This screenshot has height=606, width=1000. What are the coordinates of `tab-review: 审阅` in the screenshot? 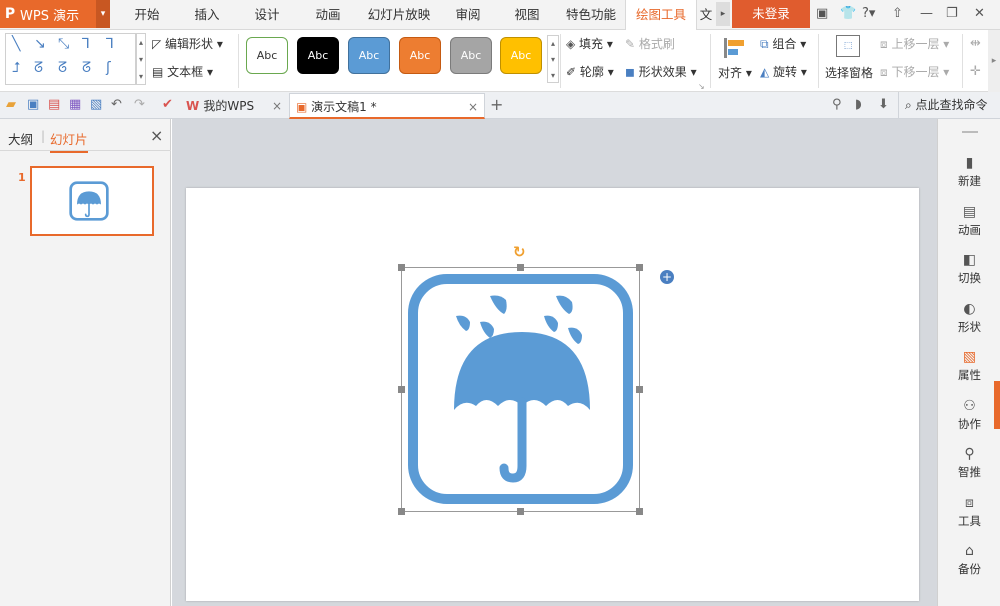 It's located at (468, 15).